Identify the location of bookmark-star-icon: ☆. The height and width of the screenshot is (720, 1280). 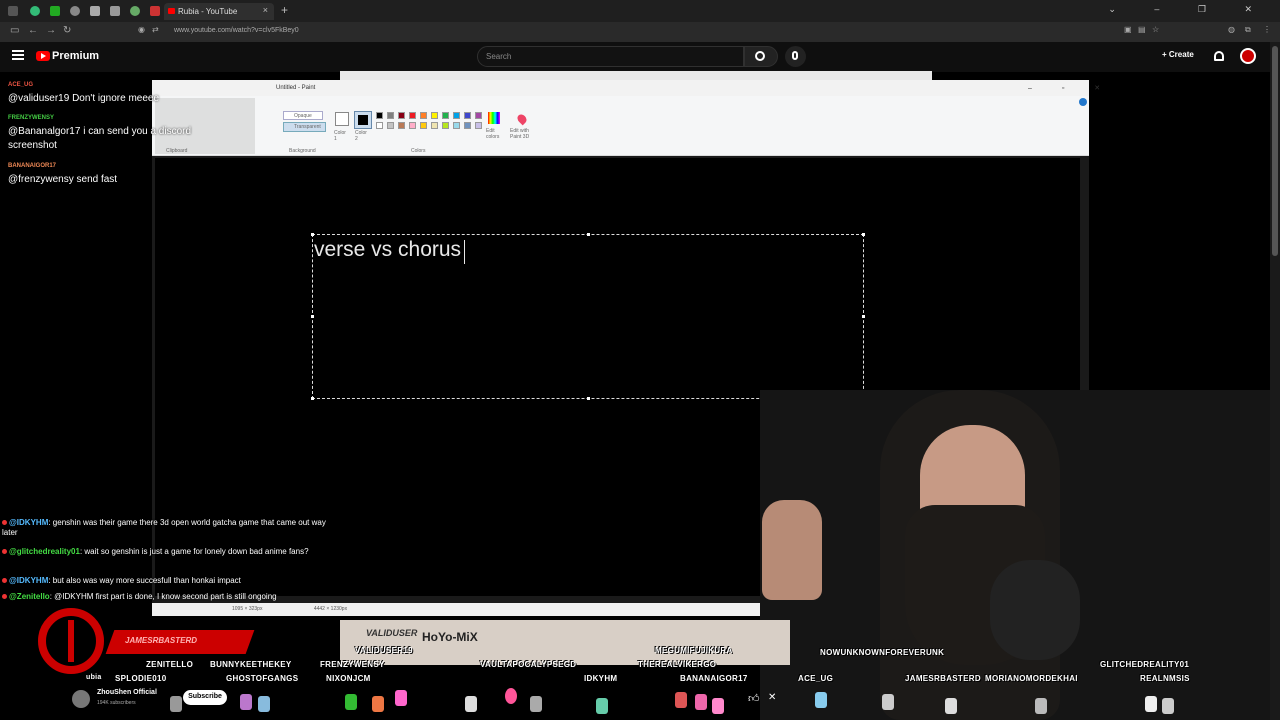
(1155, 29).